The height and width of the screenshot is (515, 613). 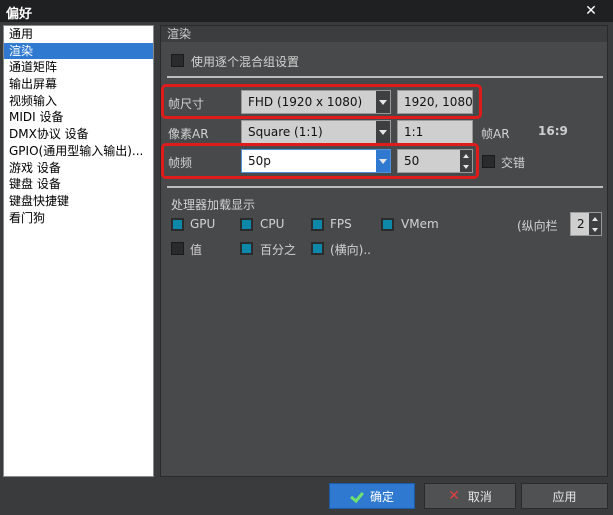 I want to click on pixel-ar-field: 1:1, so click(x=435, y=132).